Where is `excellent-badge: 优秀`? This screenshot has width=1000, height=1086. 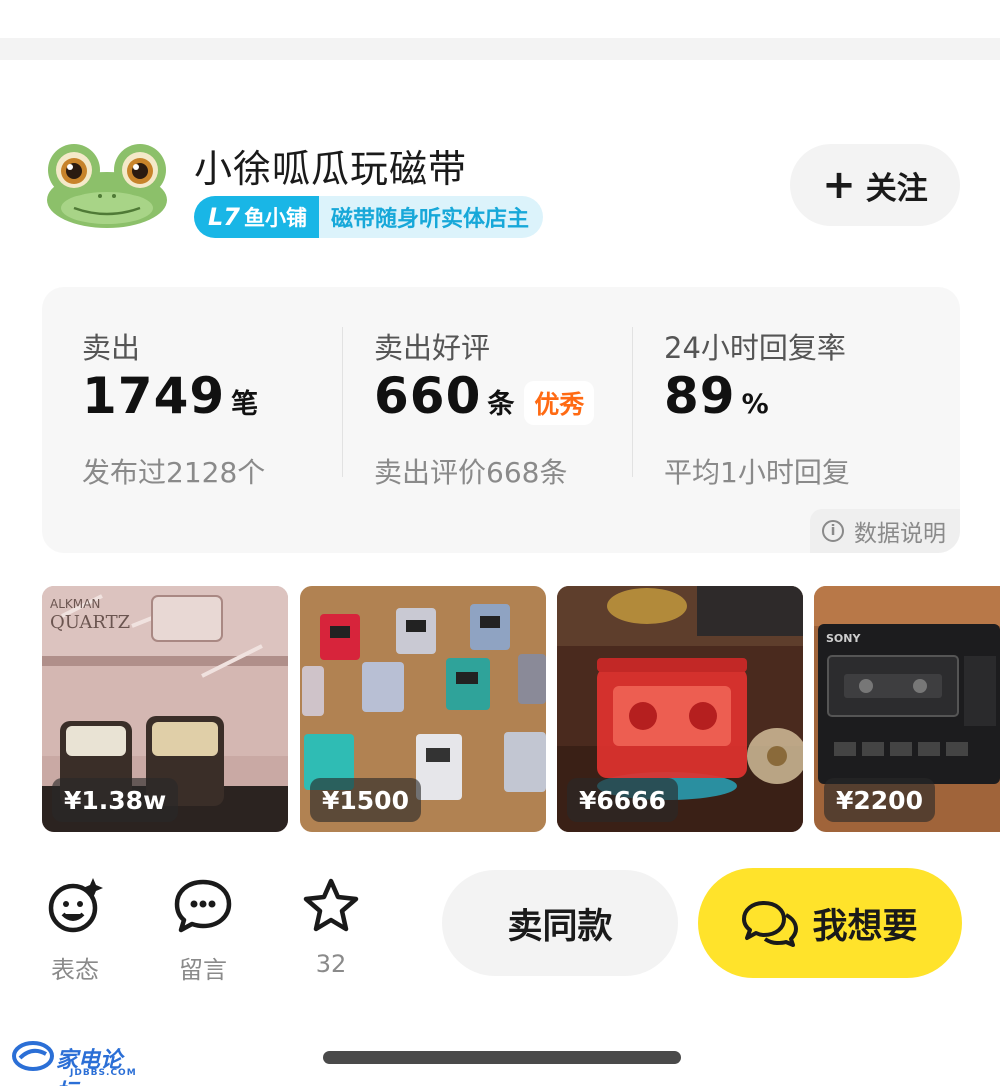 excellent-badge: 优秀 is located at coordinates (559, 403).